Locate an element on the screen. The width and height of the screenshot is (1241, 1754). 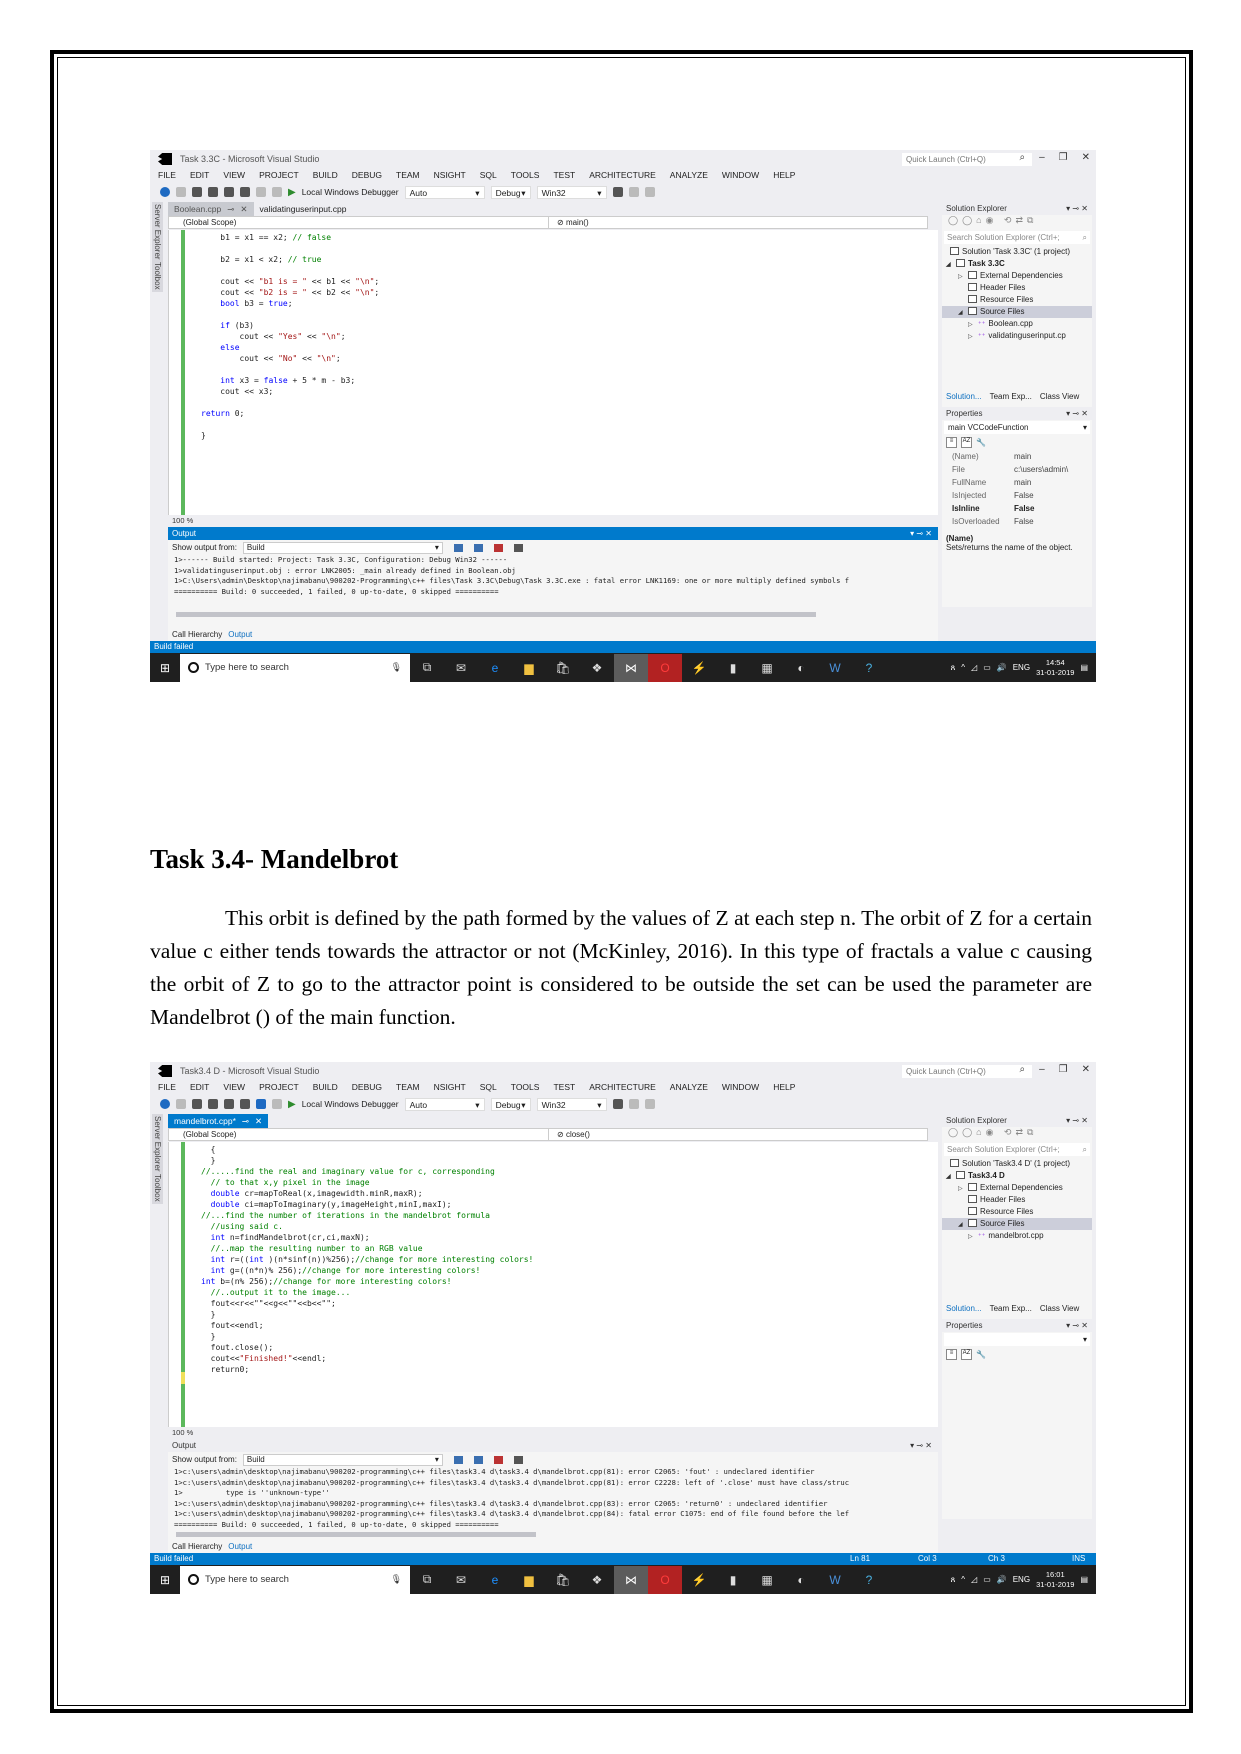
new-project-icon is located at coordinates (197, 1104).